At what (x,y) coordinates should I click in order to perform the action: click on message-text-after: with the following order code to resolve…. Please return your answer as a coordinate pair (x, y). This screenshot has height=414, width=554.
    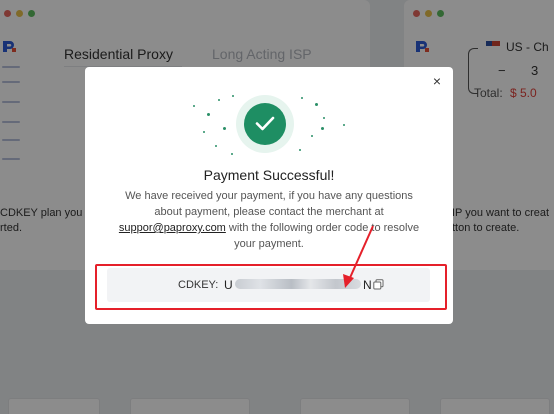
    Looking at the image, I should click on (324, 236).